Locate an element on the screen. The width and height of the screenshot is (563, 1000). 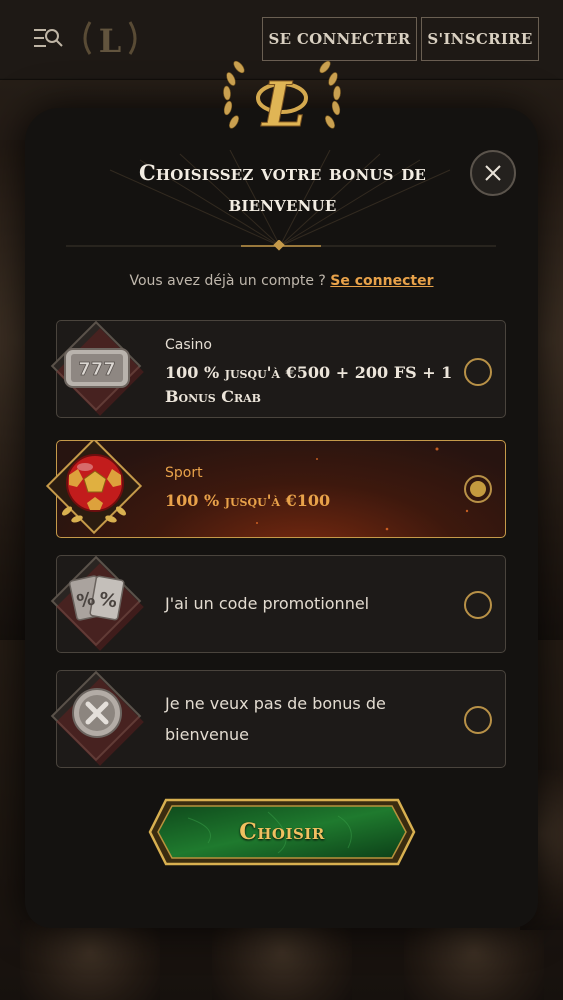
choose-button-label: Choisir is located at coordinates (282, 832).